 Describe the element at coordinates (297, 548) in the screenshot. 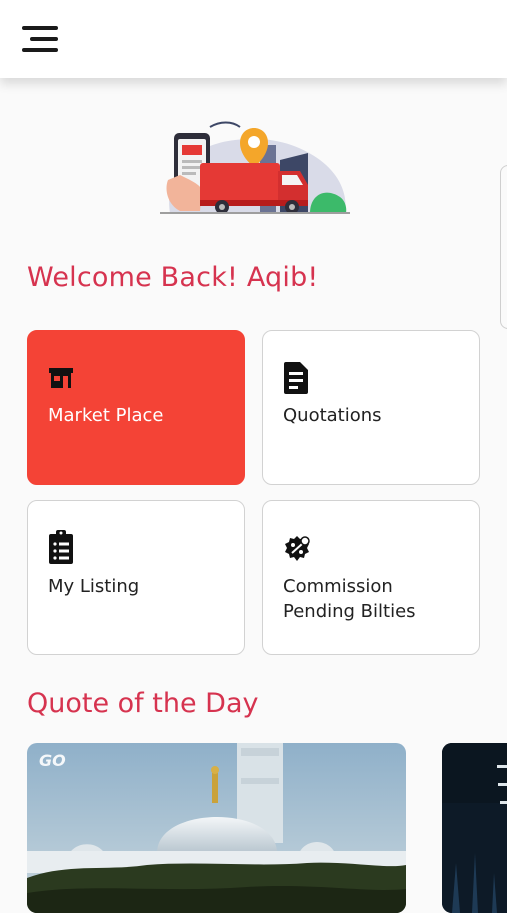

I see `discount-badge-icon` at that location.